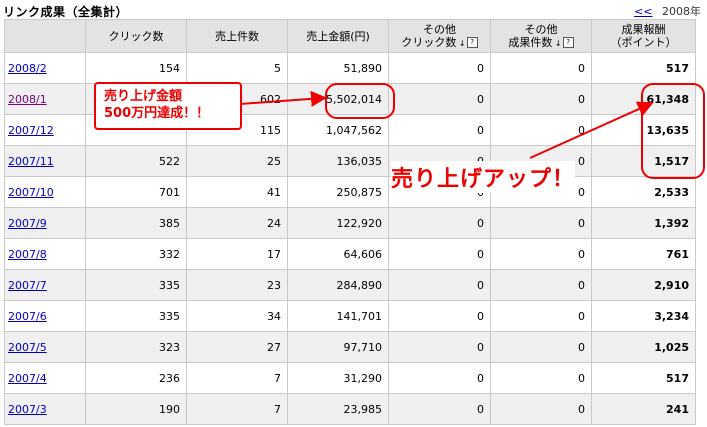  What do you see at coordinates (338, 223) in the screenshot?
I see `sales-amount-cell: 122,920` at bounding box center [338, 223].